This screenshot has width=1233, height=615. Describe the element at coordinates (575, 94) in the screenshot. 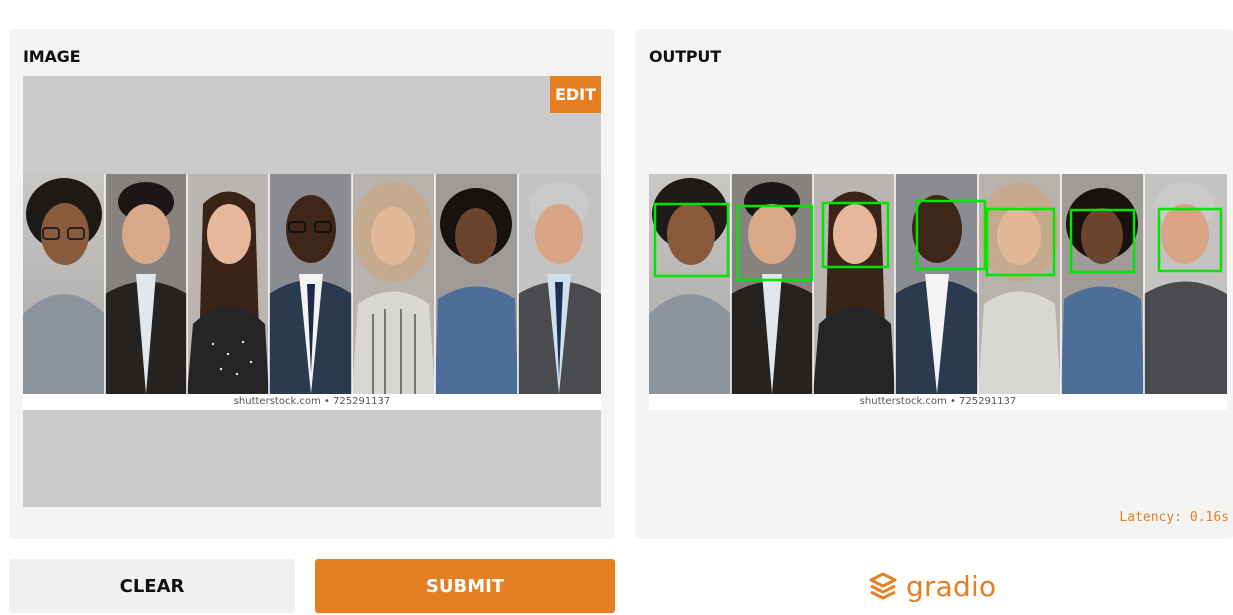

I see `edit-button: EDIT` at that location.